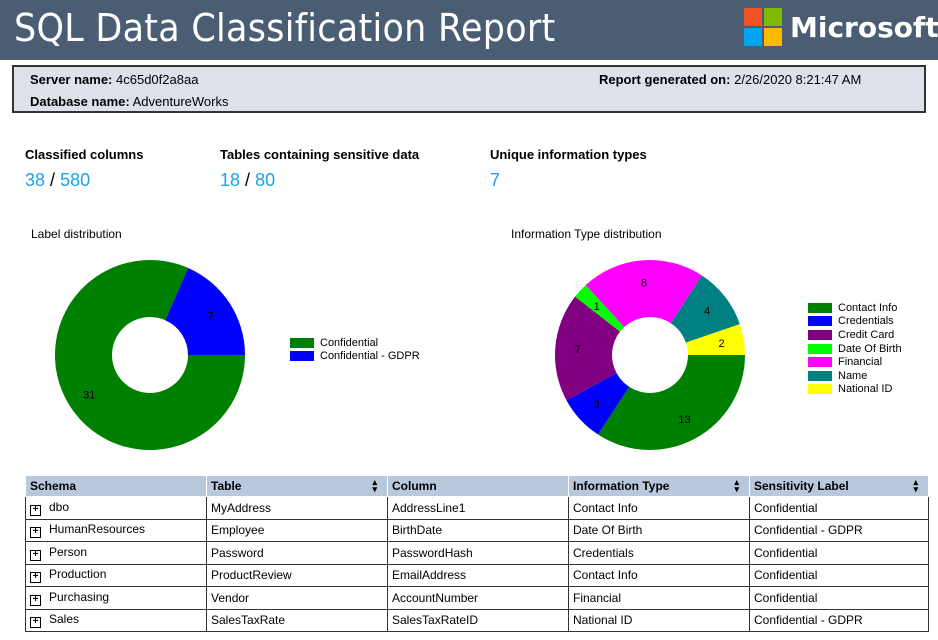  Describe the element at coordinates (865, 389) in the screenshot. I see `legend-label: National ID` at that location.